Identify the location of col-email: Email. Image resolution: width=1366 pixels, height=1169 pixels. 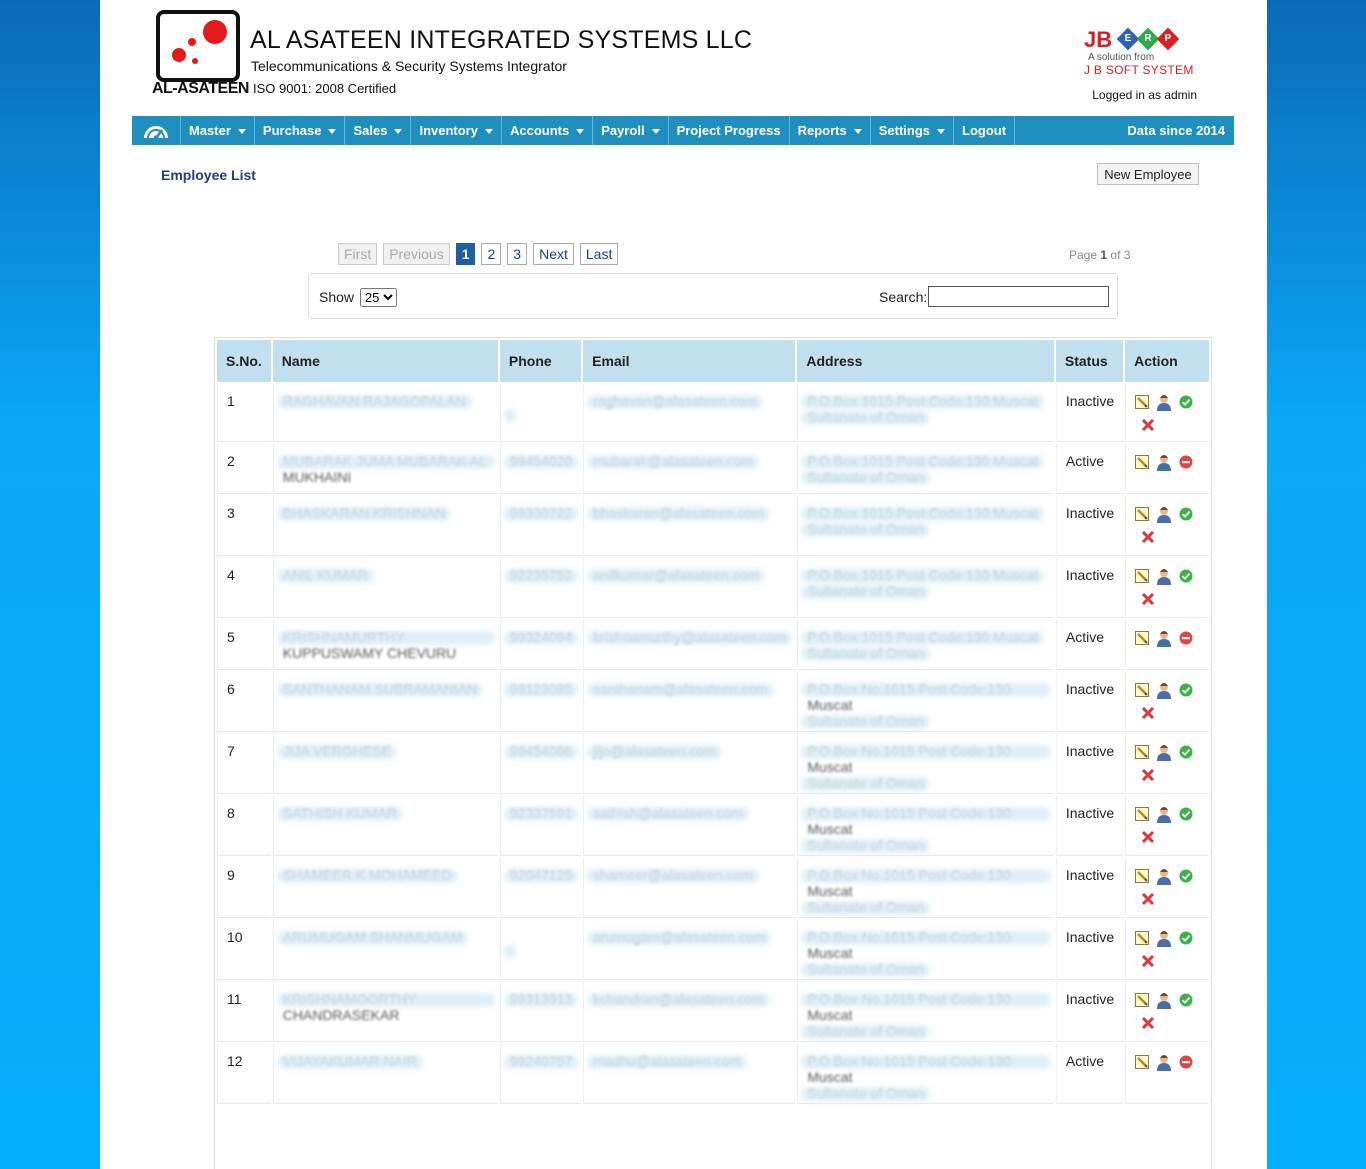
(689, 361).